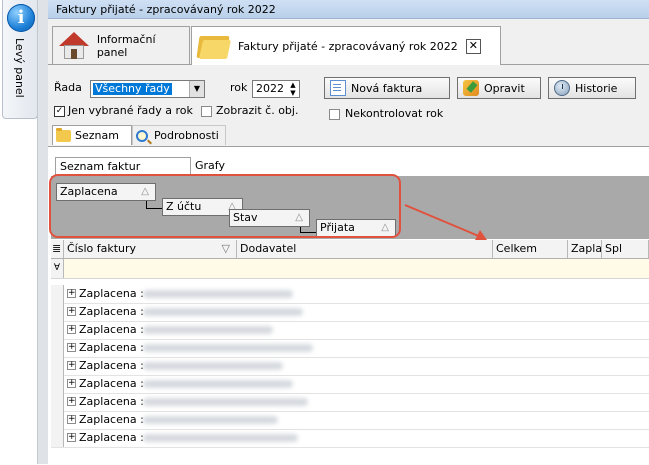 The height and width of the screenshot is (465, 649). I want to click on filter-icon: ∀, so click(57, 268).